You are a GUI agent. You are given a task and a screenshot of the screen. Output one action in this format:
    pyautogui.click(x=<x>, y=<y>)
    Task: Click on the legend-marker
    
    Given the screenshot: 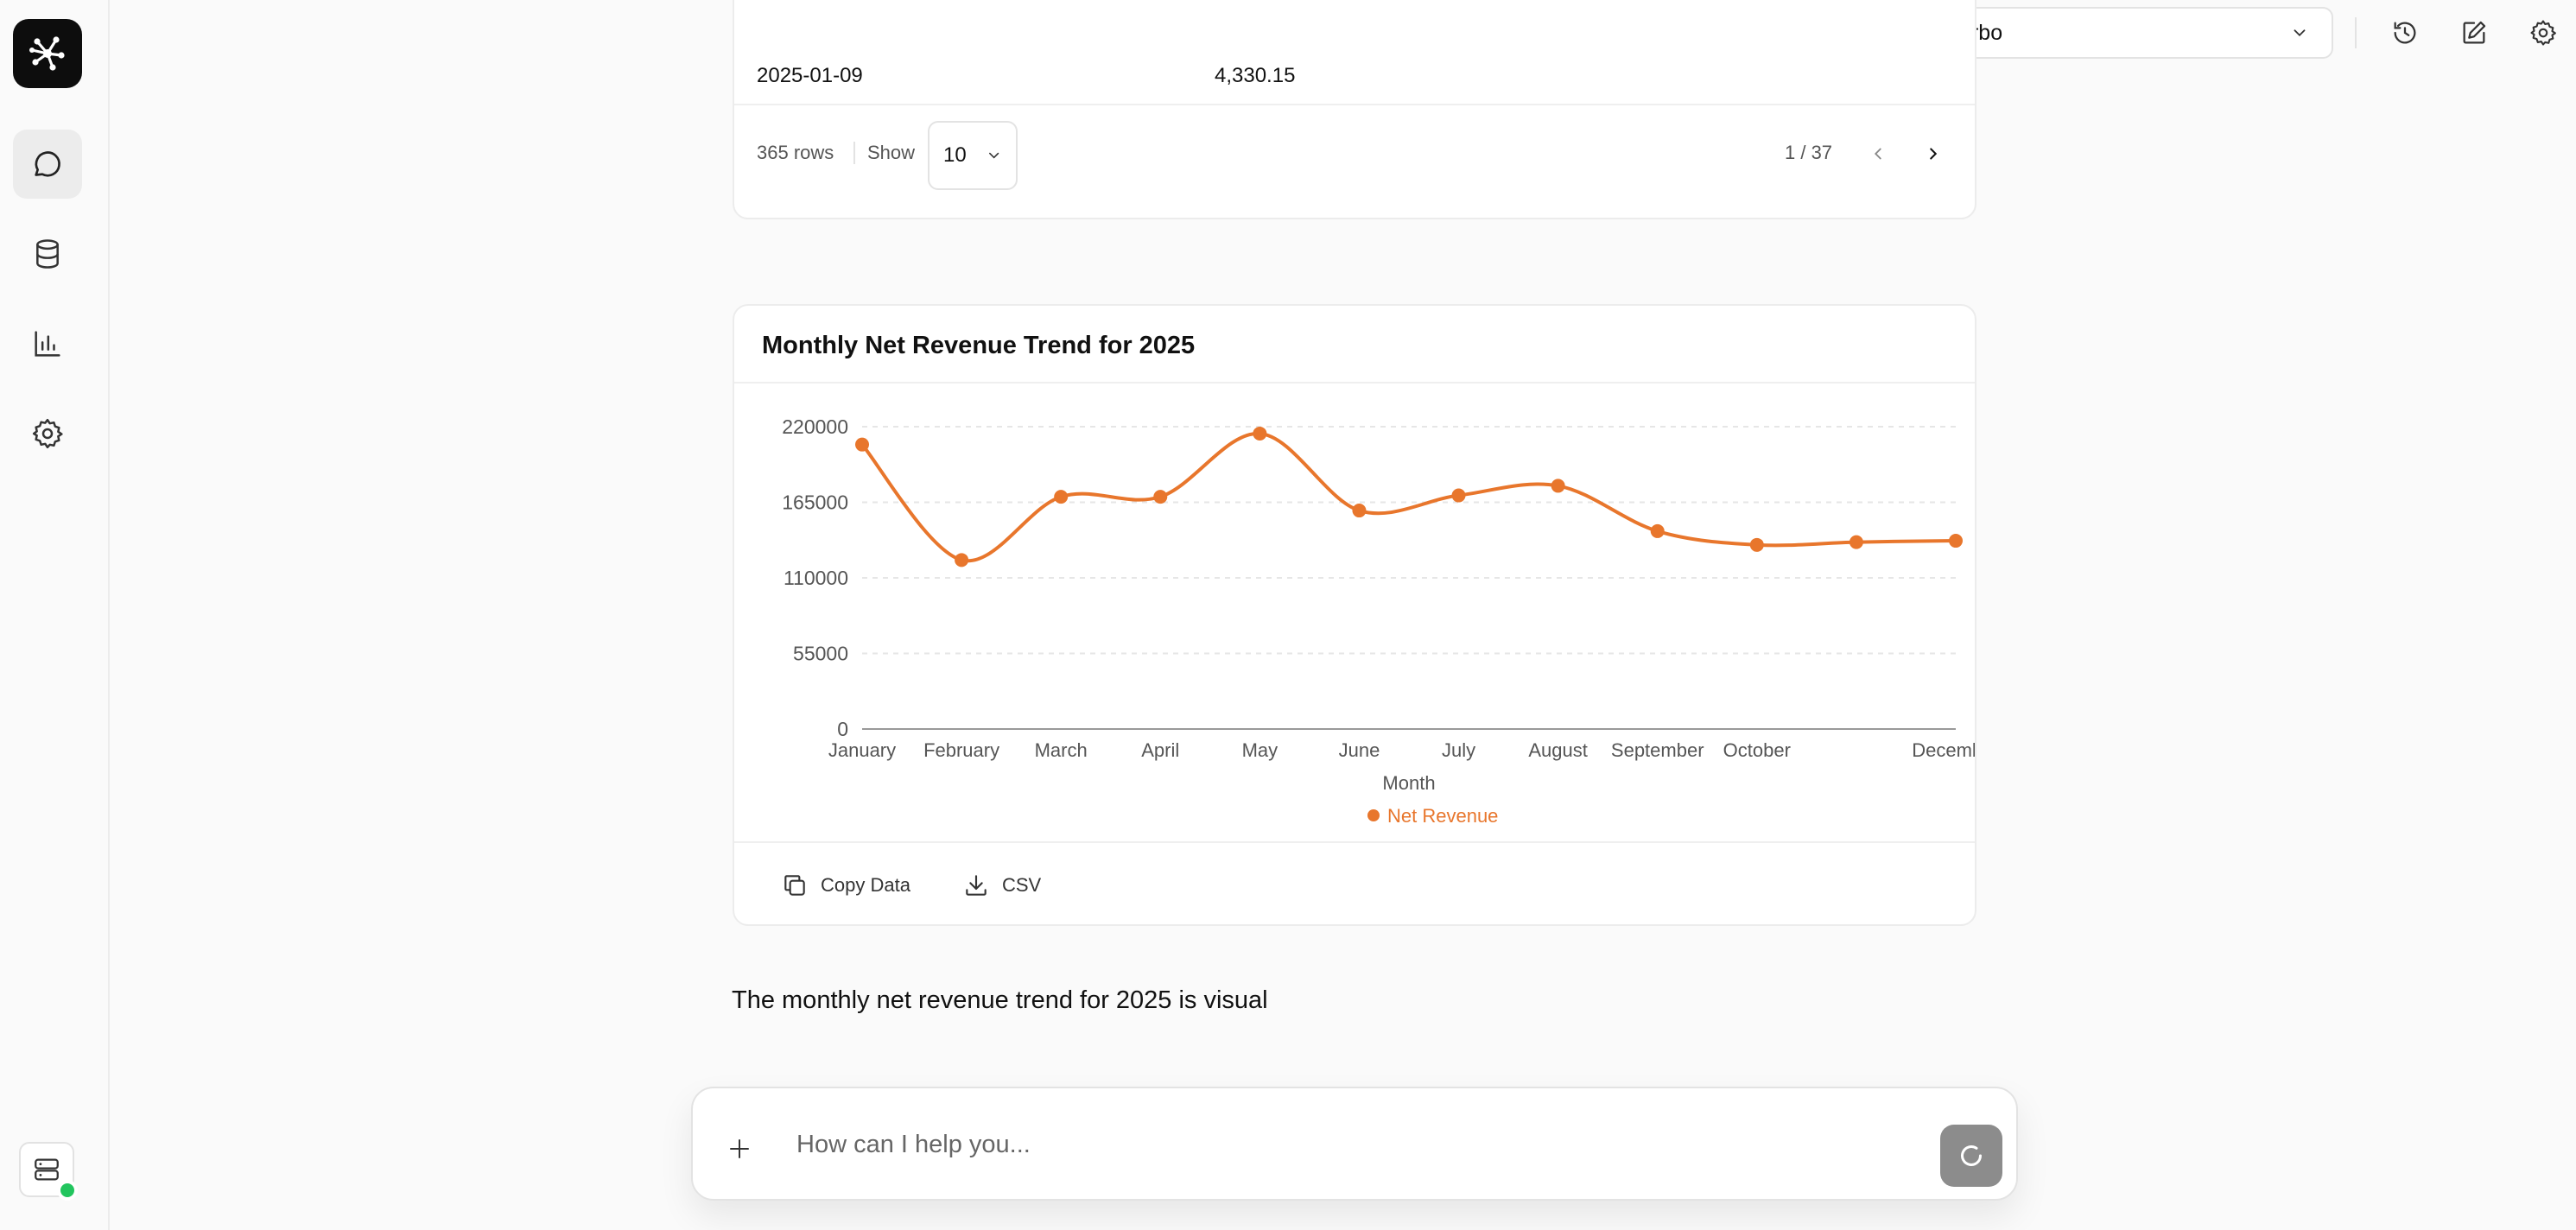 What is the action you would take?
    pyautogui.click(x=1373, y=815)
    